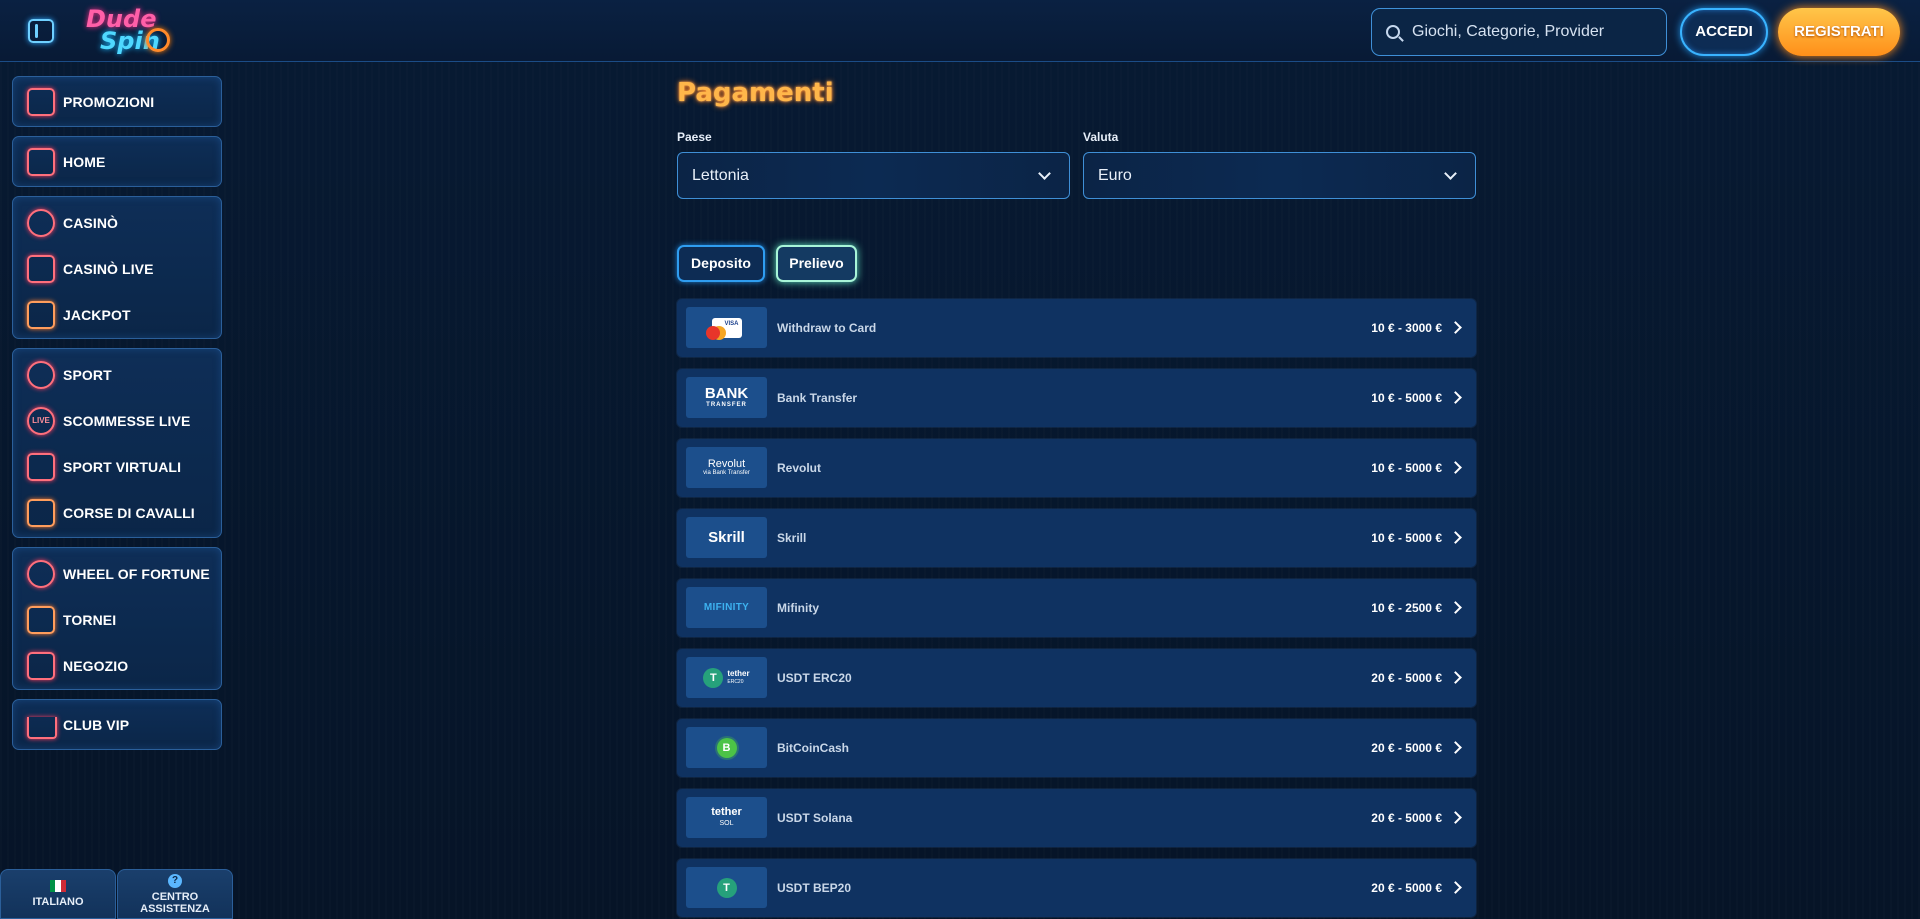 The width and height of the screenshot is (1920, 919). Describe the element at coordinates (136, 574) in the screenshot. I see `sidebar-item-label: WHEEL OF FORTUNE` at that location.